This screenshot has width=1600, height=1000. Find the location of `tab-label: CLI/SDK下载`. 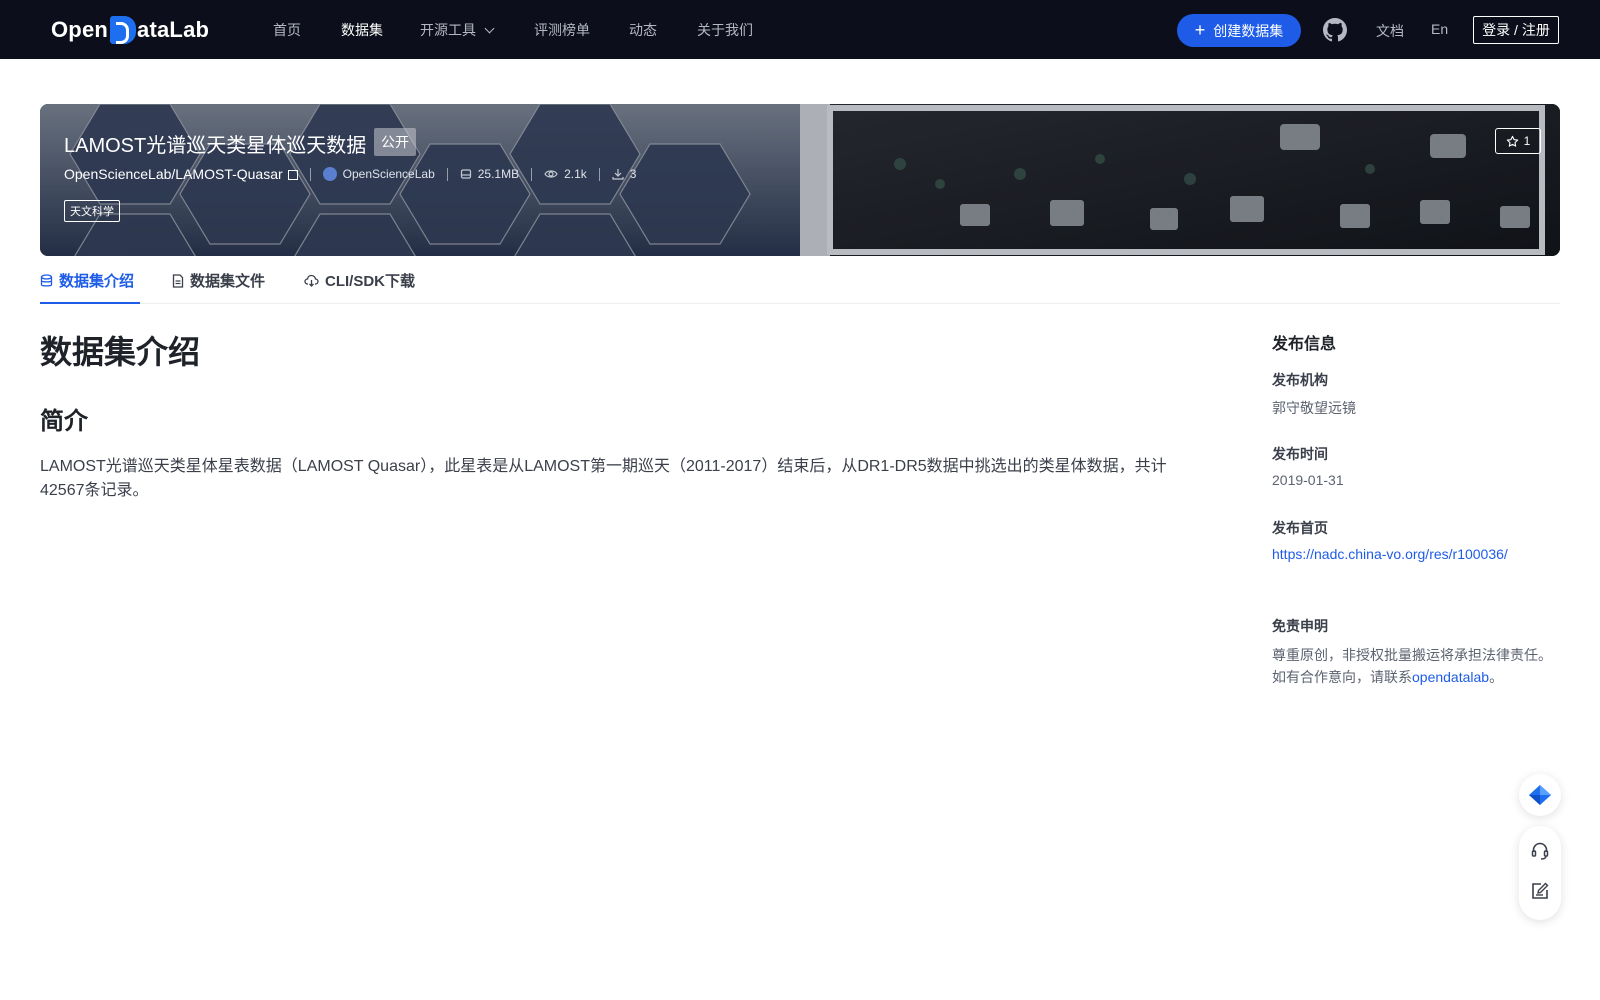

tab-label: CLI/SDK下载 is located at coordinates (370, 281).